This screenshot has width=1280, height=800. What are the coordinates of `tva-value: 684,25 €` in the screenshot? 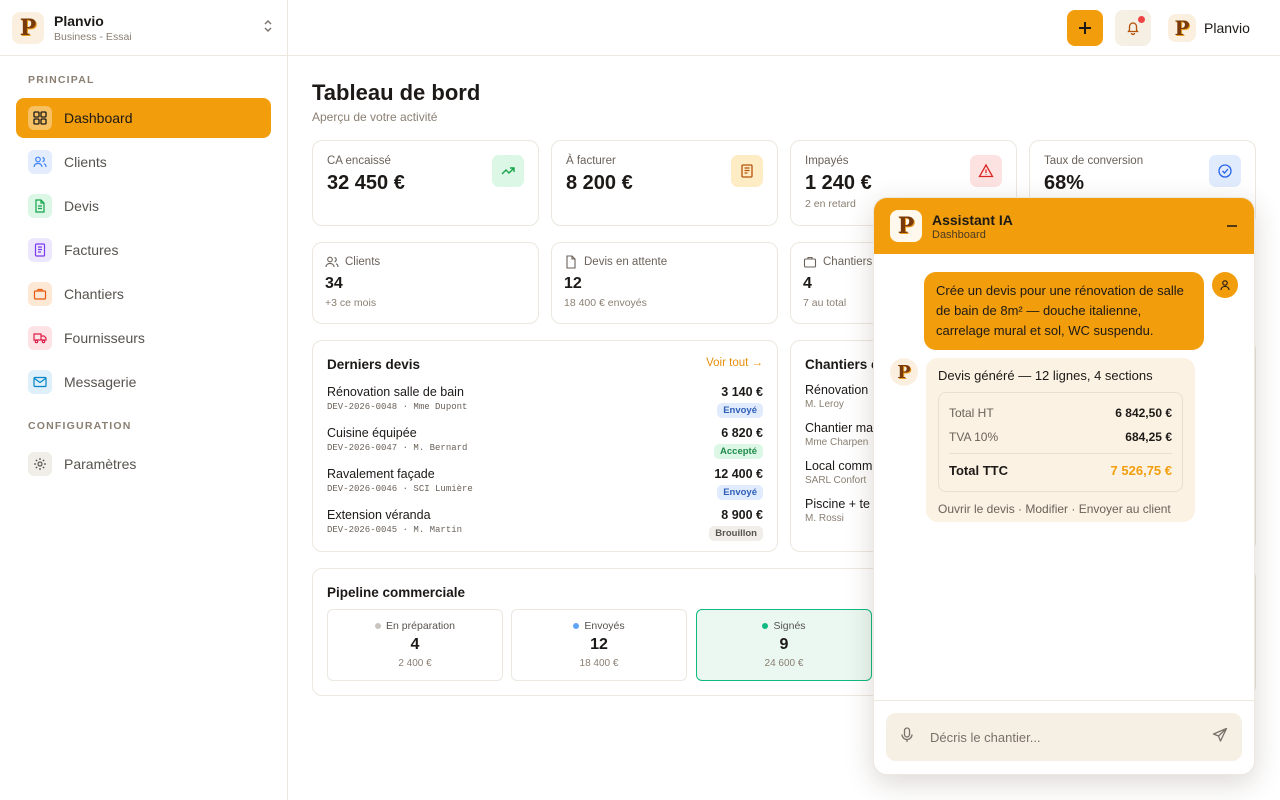 It's located at (1148, 437).